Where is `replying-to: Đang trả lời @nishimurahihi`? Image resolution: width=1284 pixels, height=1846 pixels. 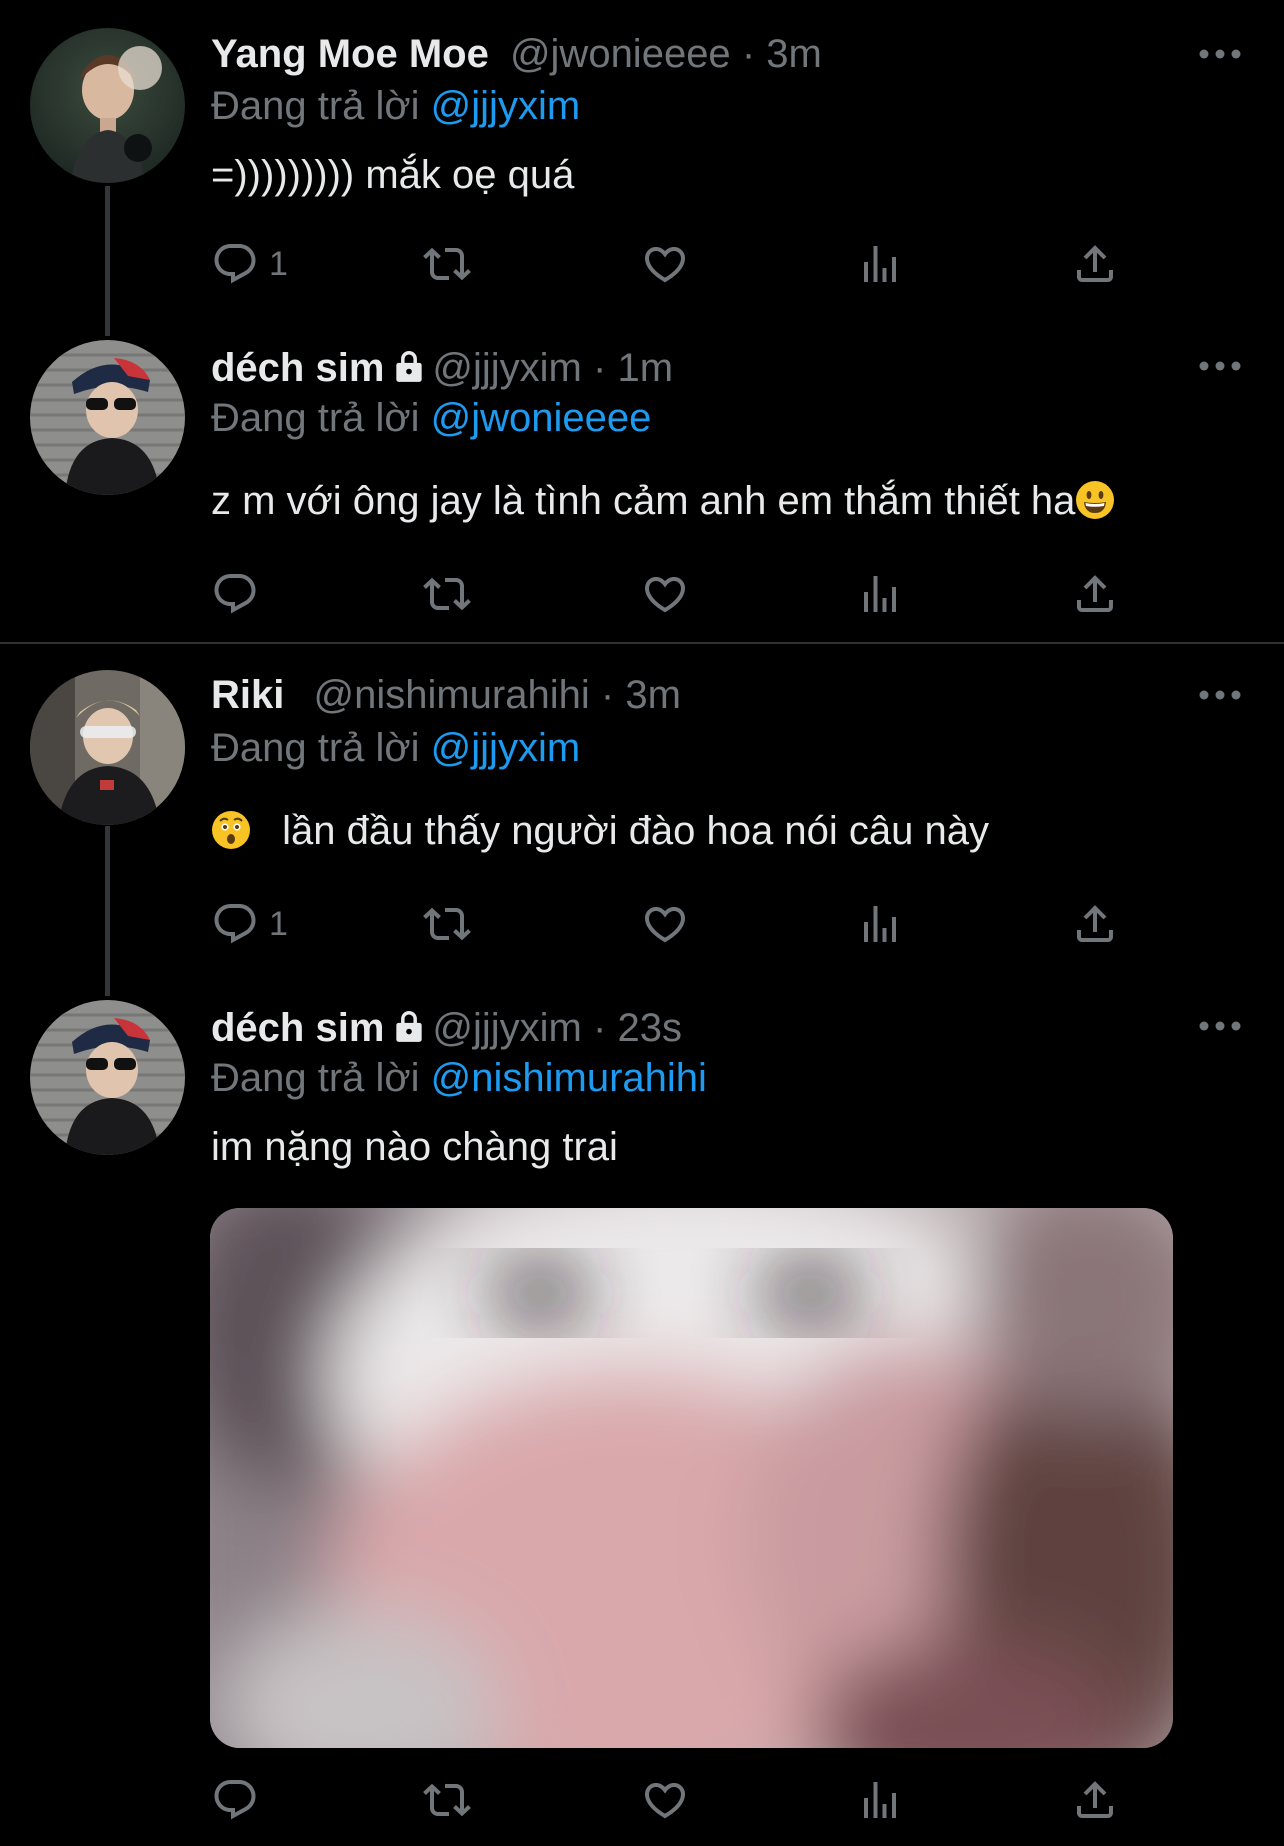
replying-to: Đang trả lời @nishimurahihi is located at coordinates (459, 1078).